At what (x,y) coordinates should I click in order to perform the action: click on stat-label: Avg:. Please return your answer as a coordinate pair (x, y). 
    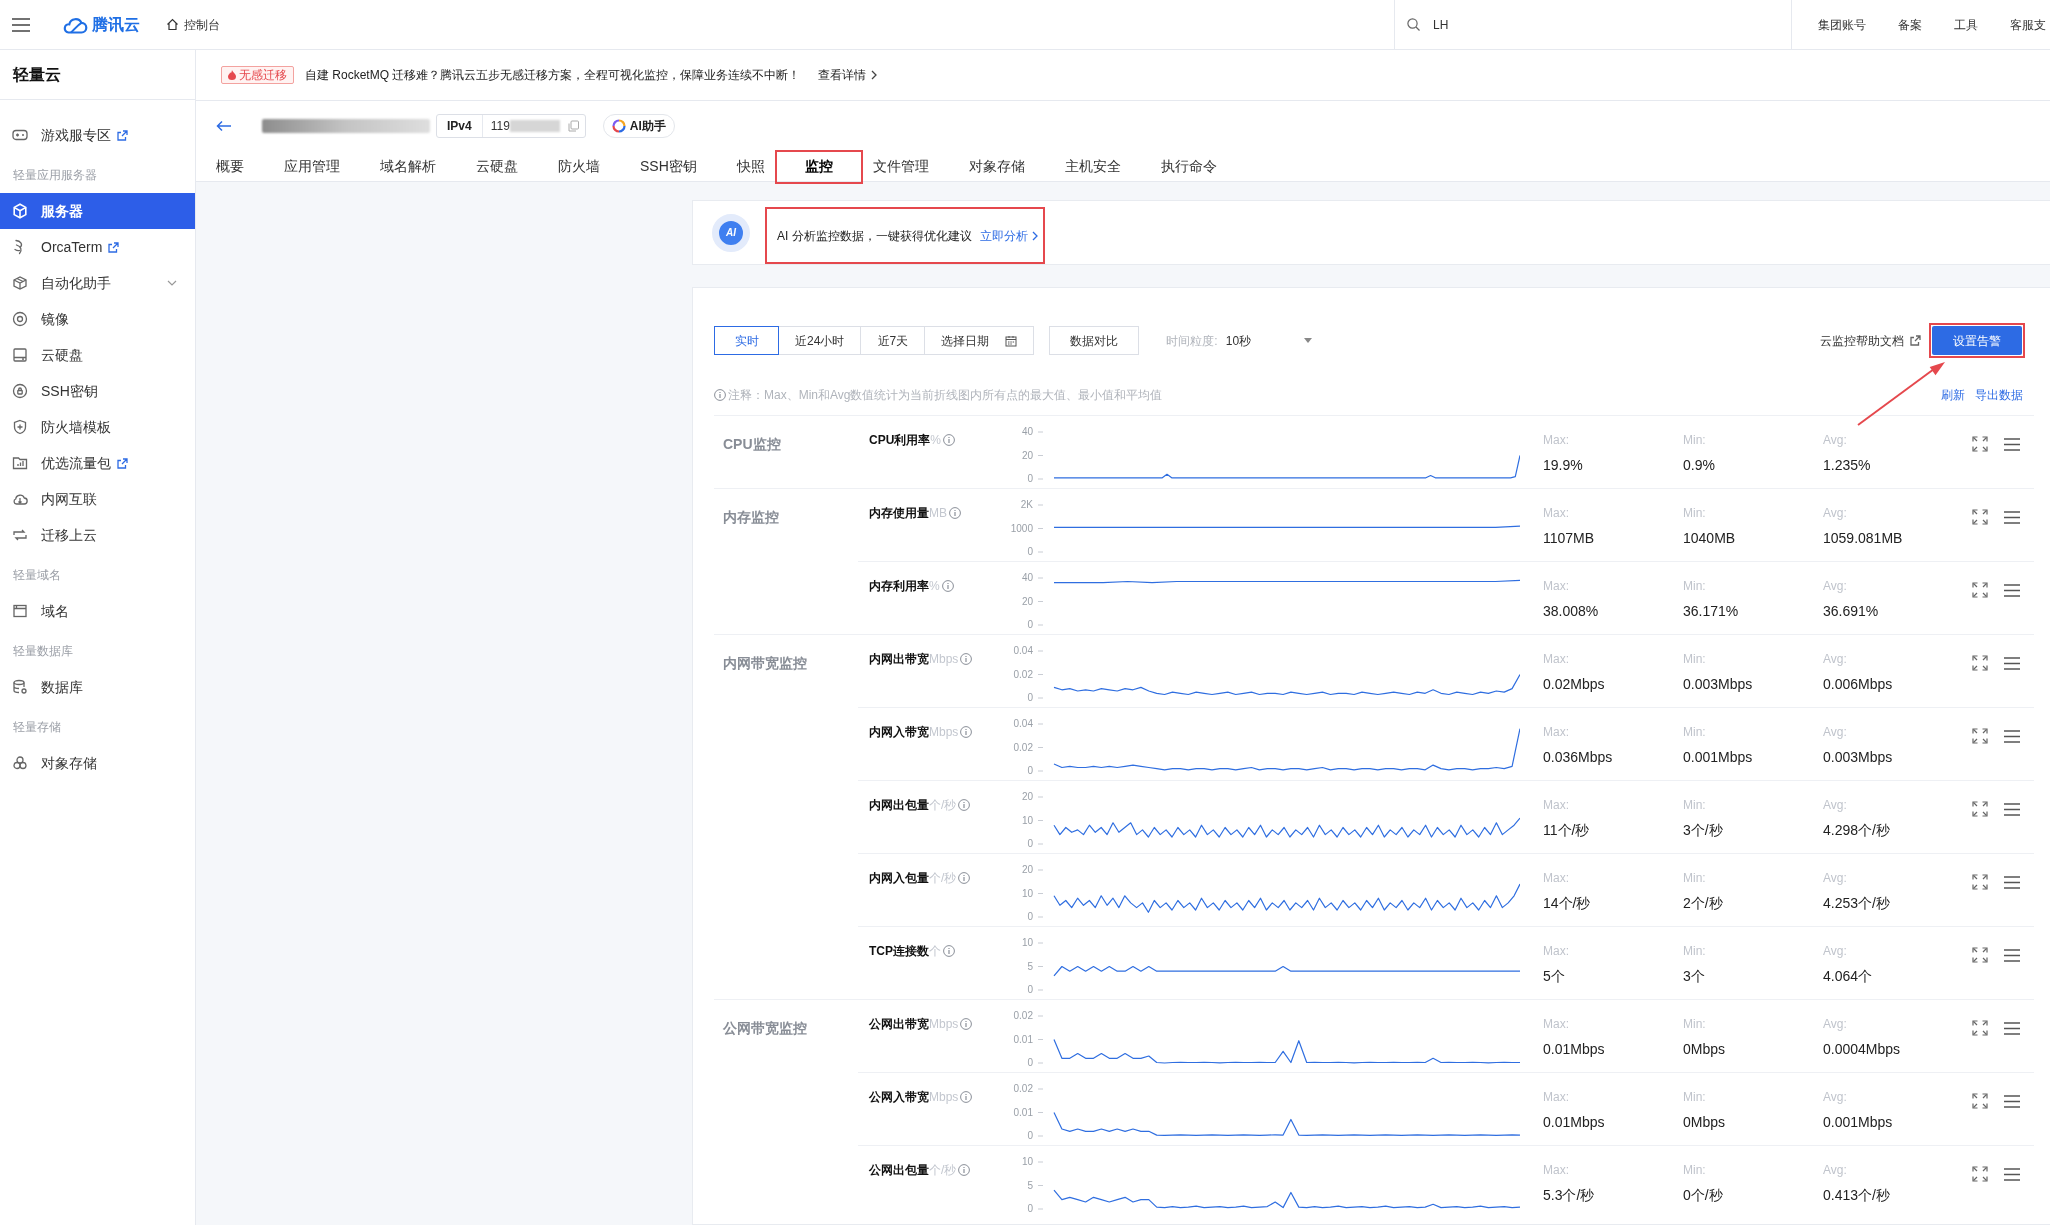
    Looking at the image, I should click on (1835, 1170).